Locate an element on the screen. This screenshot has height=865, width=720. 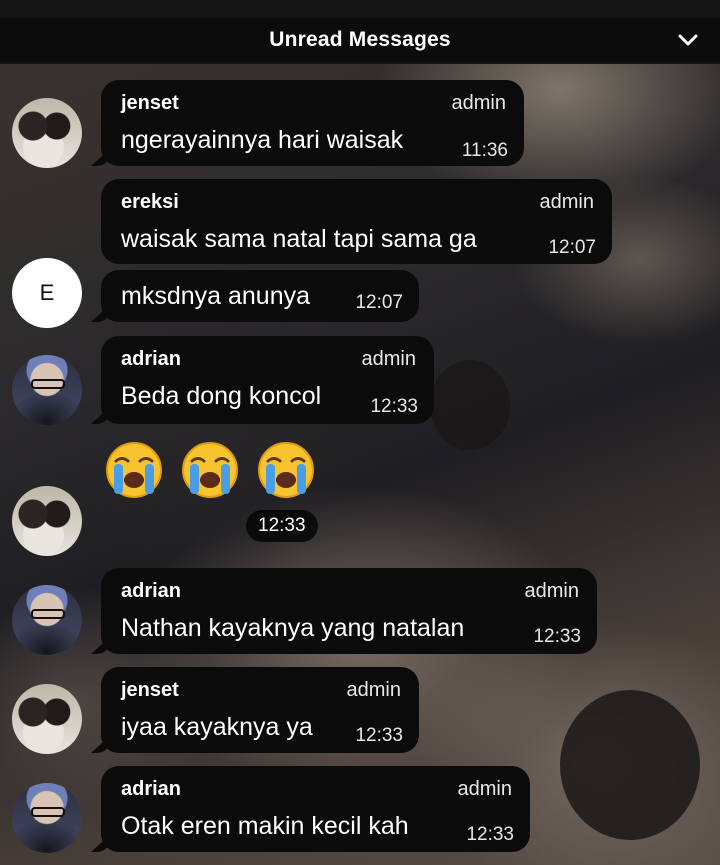
avatar-letter: E is located at coordinates (47, 292).